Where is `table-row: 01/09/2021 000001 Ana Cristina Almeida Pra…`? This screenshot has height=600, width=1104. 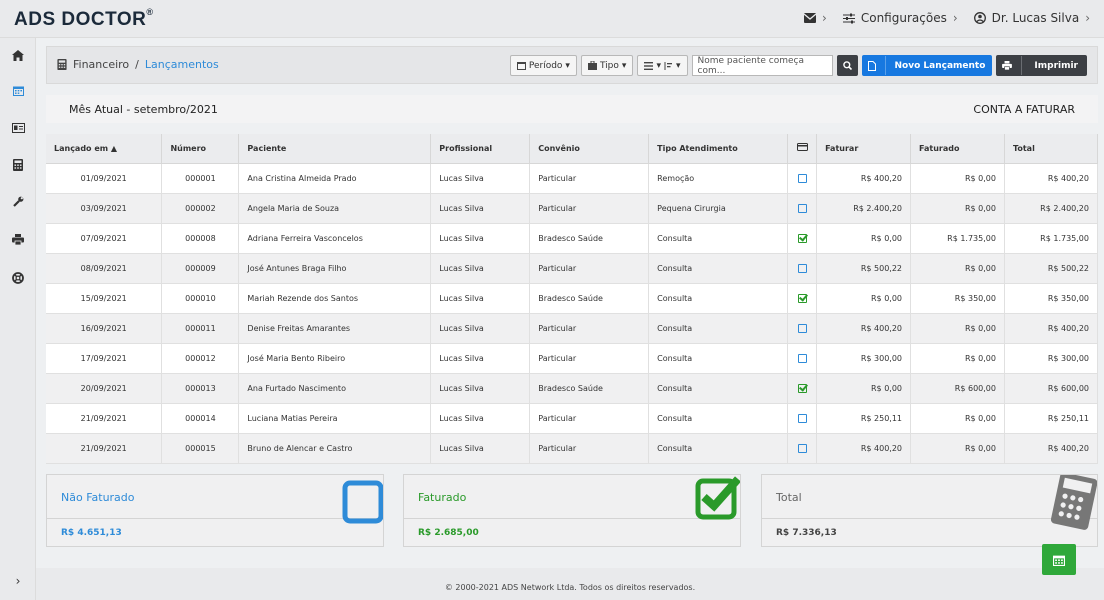 table-row: 01/09/2021 000001 Ana Cristina Almeida Pra… is located at coordinates (572, 178).